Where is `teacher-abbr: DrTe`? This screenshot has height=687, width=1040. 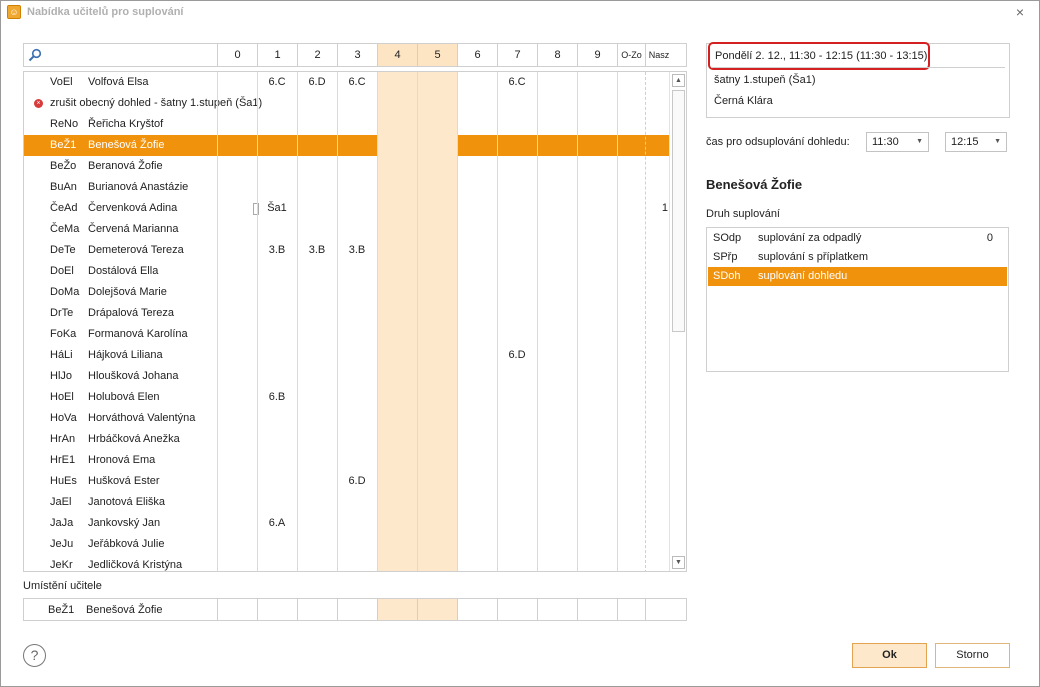
teacher-abbr: DrTe is located at coordinates (62, 313).